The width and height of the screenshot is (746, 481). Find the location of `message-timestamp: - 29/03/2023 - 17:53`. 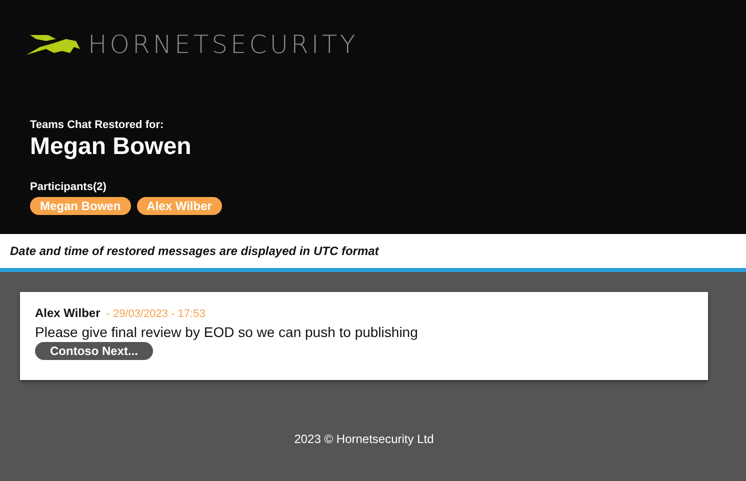

message-timestamp: - 29/03/2023 - 17:53 is located at coordinates (156, 314).